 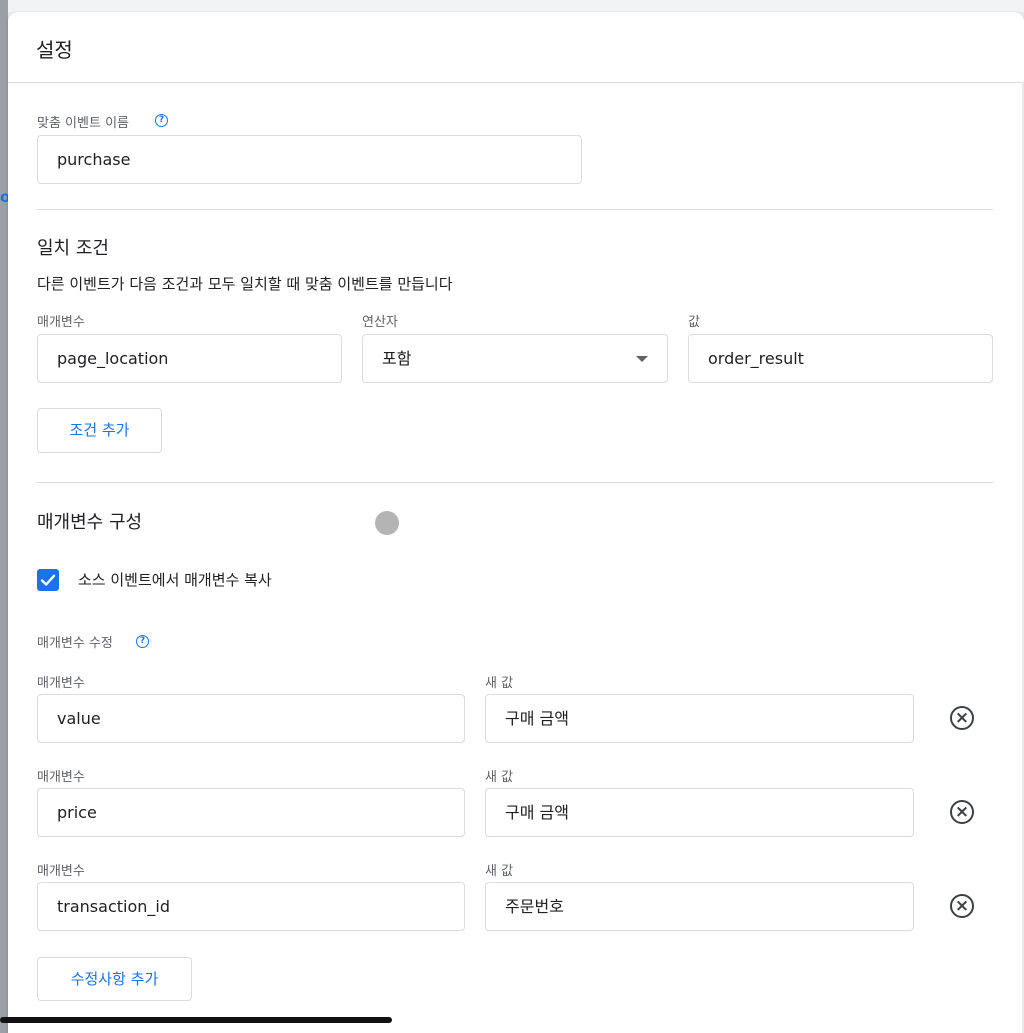 I want to click on modify-parameters-label: 매개변수 수정, so click(x=75, y=643).